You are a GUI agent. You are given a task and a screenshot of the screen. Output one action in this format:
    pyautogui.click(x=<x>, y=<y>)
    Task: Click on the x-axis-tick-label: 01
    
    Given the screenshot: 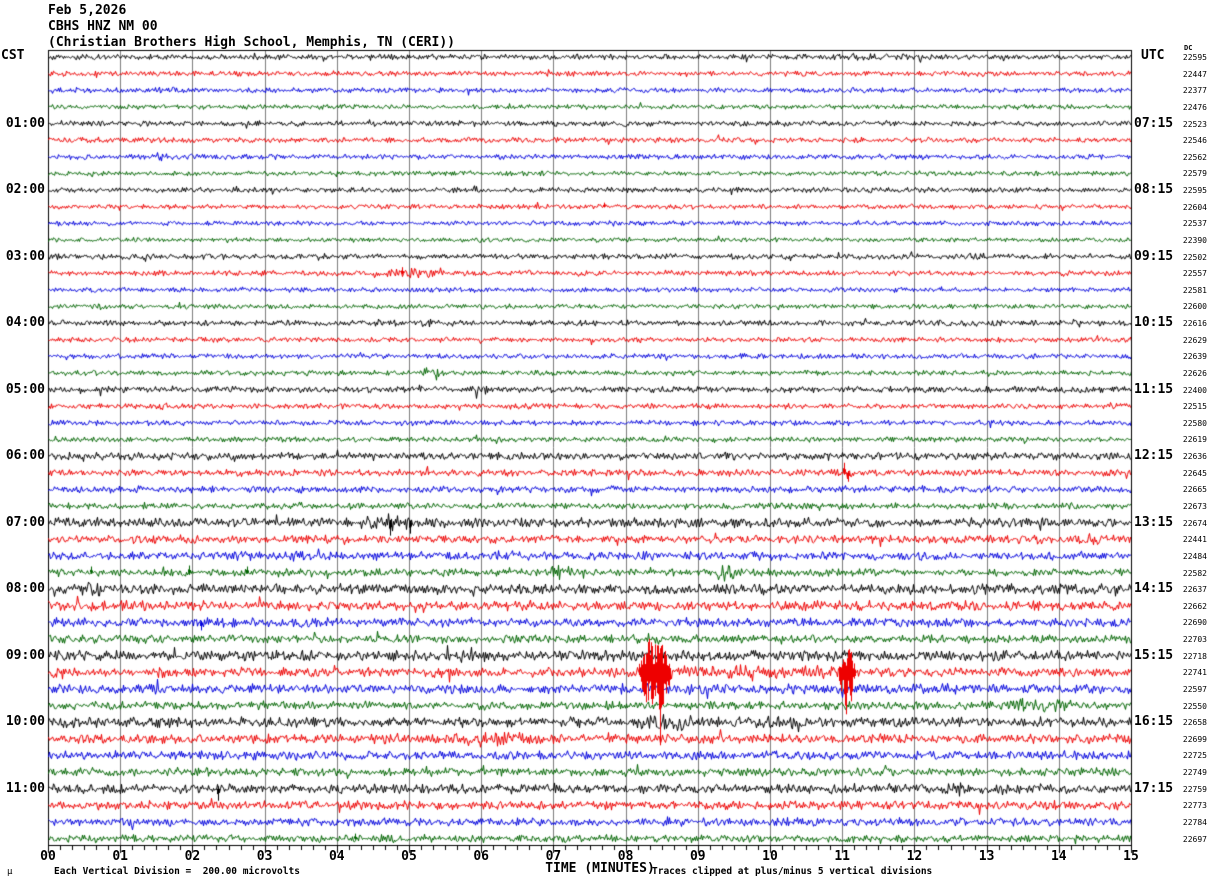 What is the action you would take?
    pyautogui.click(x=120, y=856)
    